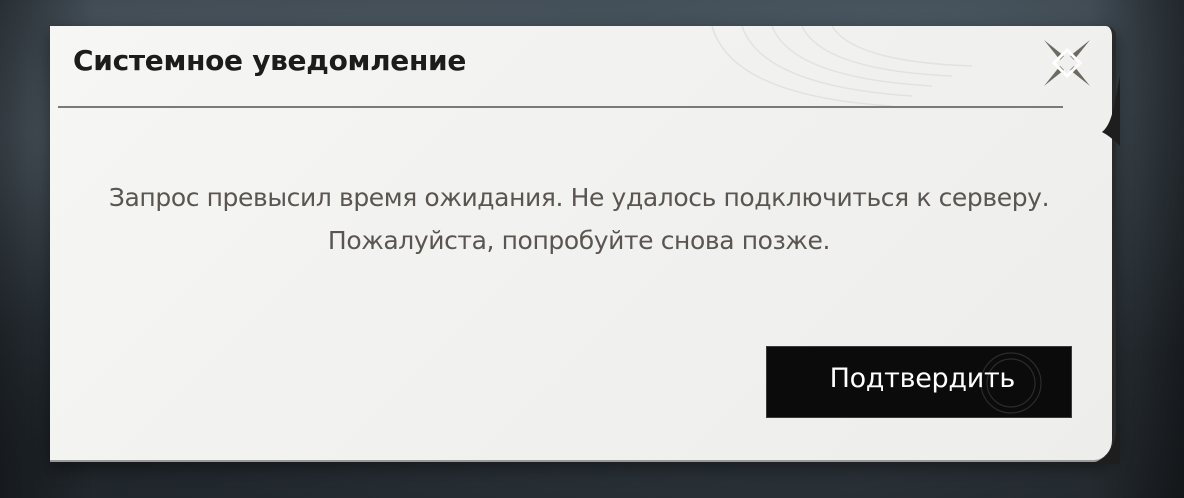 This screenshot has height=498, width=1184. What do you see at coordinates (922, 378) in the screenshot?
I see `confirm-button-label: Подтвердить` at bounding box center [922, 378].